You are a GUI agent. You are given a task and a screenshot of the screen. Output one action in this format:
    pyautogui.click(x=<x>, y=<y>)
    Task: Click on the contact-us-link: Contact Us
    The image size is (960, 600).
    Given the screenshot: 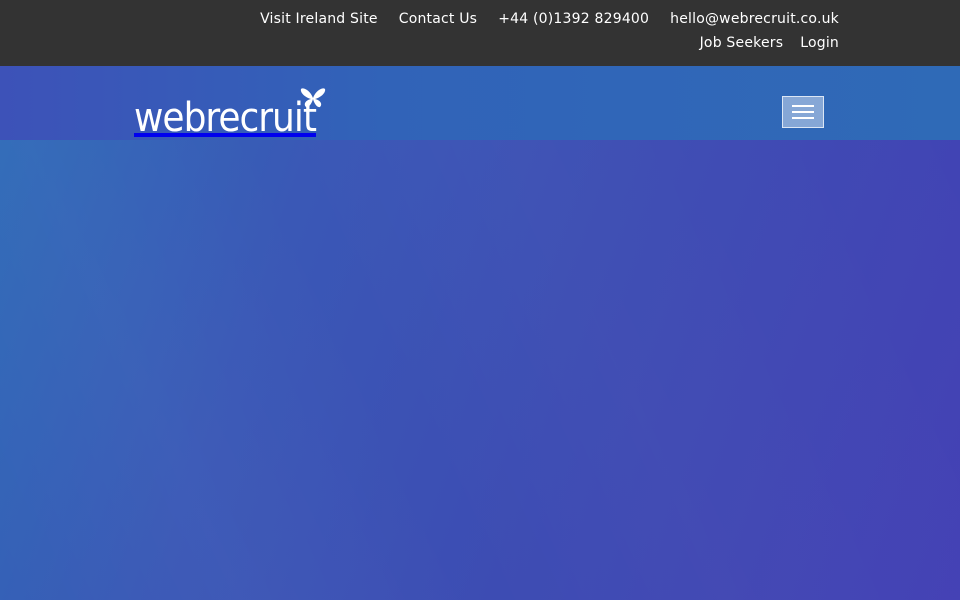 What is the action you would take?
    pyautogui.click(x=438, y=19)
    